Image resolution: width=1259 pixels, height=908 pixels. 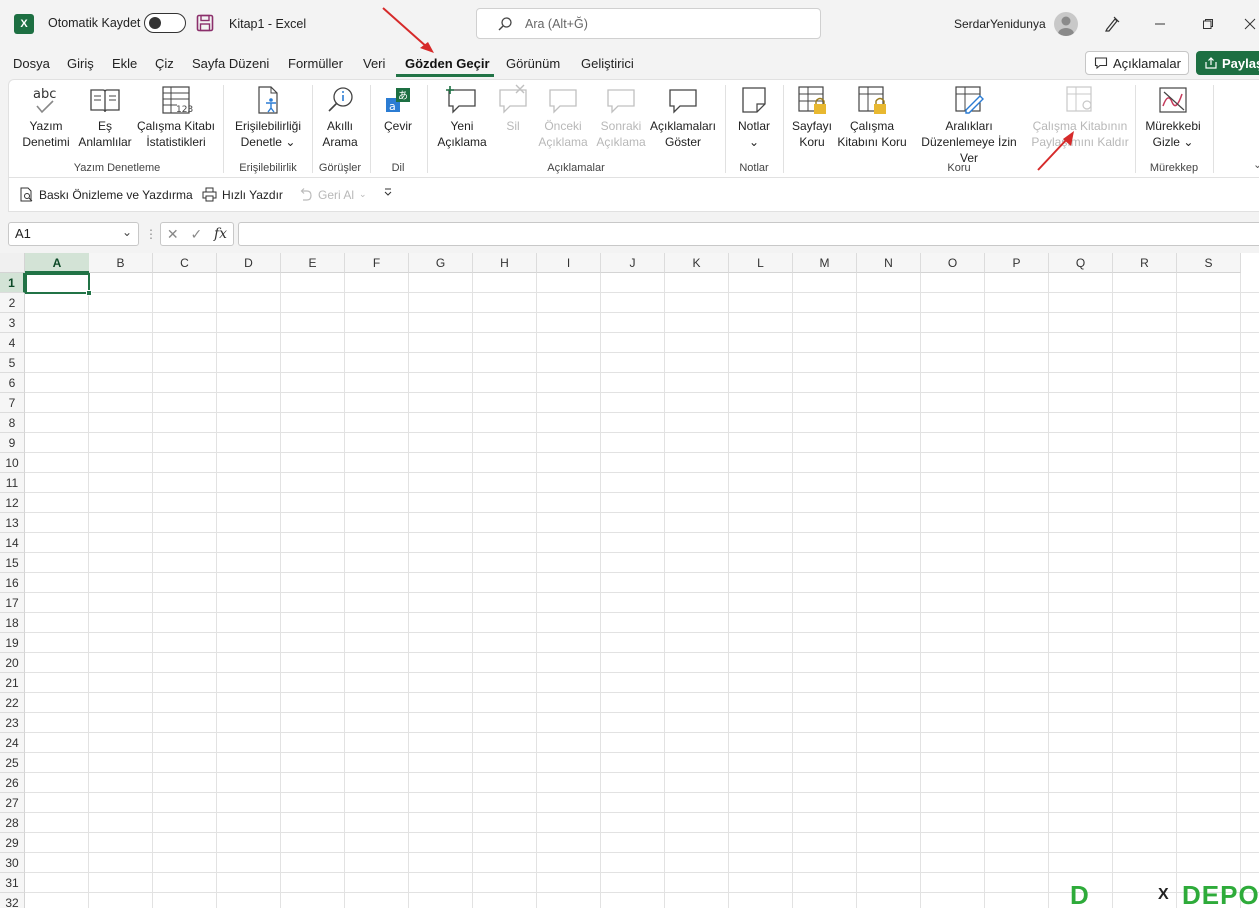 I want to click on row-header-12: 12, so click(x=12, y=503).